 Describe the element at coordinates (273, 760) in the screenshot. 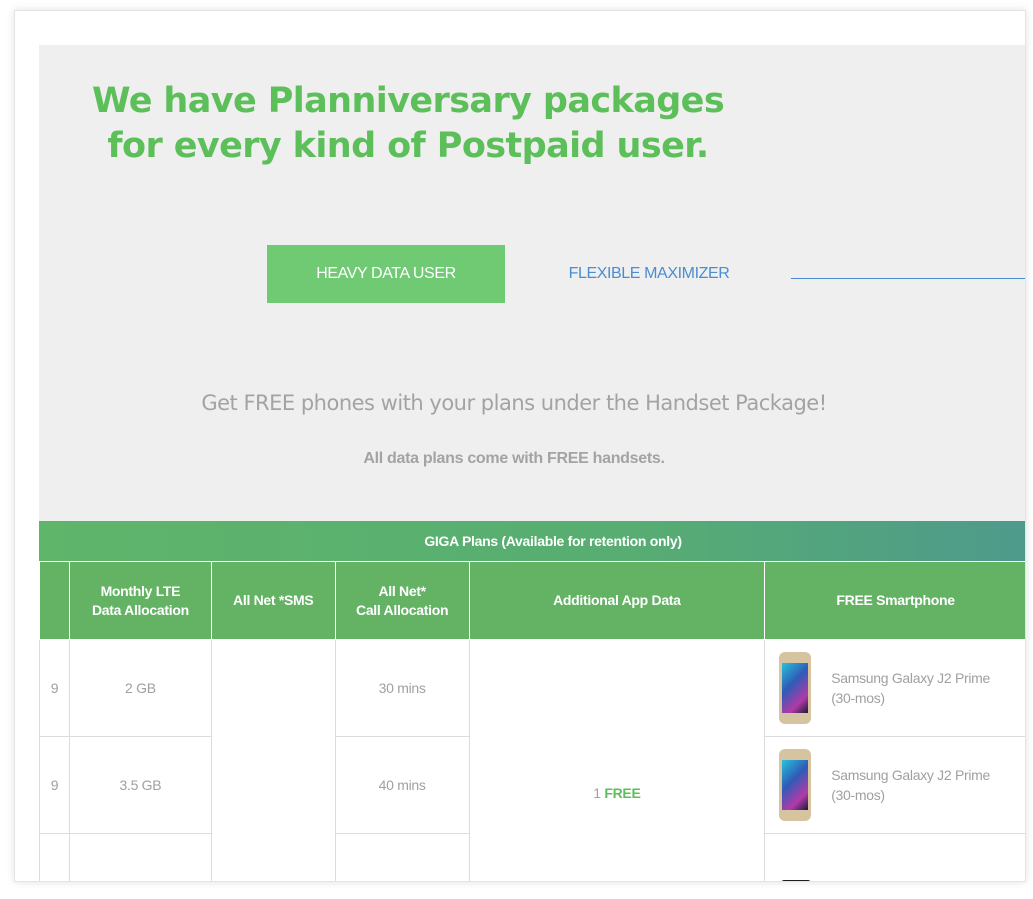

I see `sms-cell` at that location.